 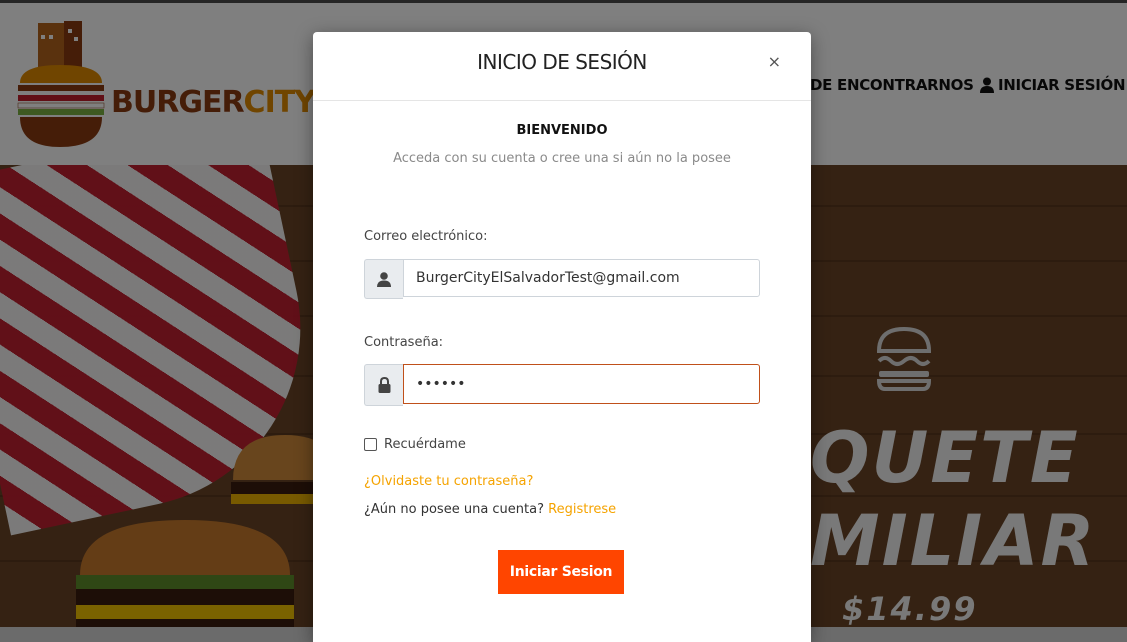 I want to click on email-label: Correo electrónico:, so click(x=426, y=236).